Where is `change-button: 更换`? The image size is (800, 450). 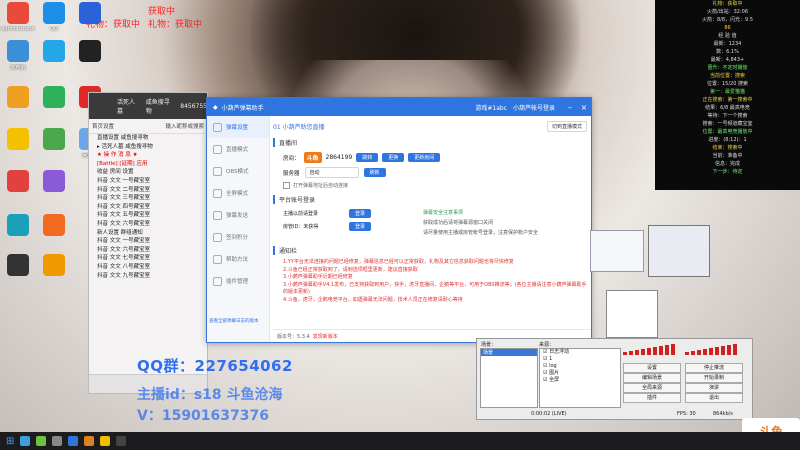
change-button: 更换 is located at coordinates (393, 157).